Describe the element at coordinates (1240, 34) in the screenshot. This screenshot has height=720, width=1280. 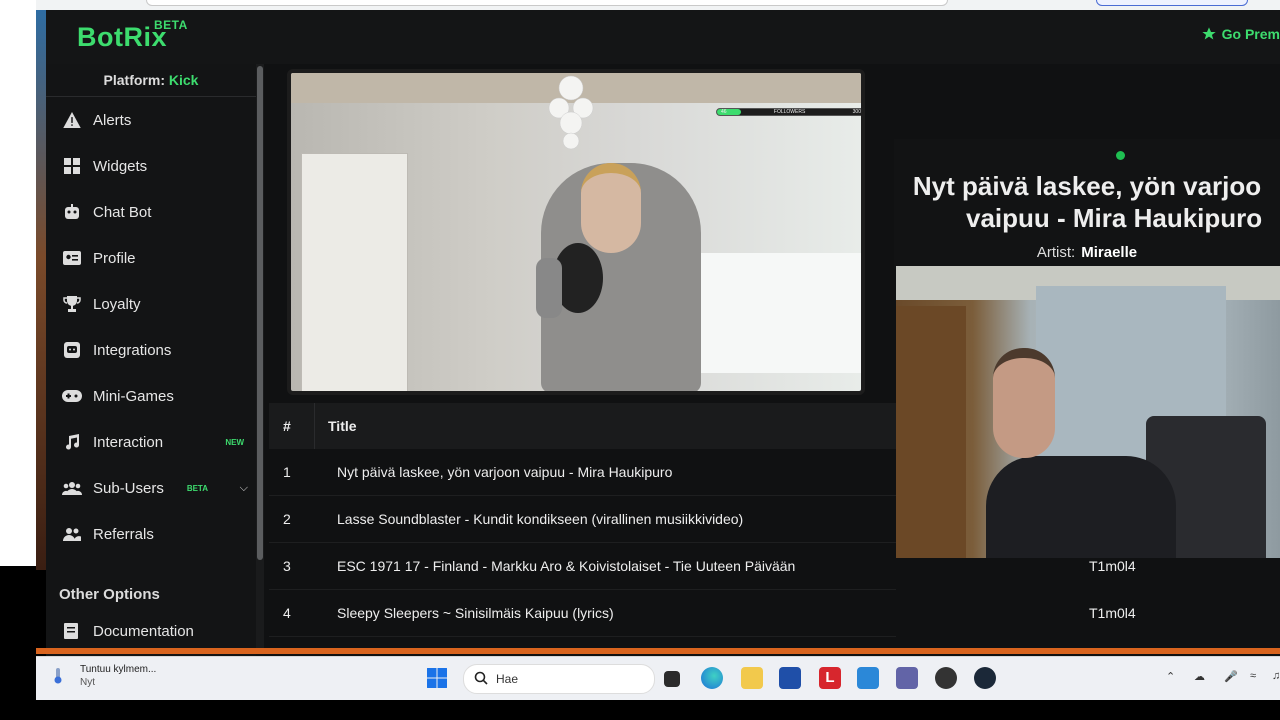
I see `go-premium-button: Go Prem` at that location.